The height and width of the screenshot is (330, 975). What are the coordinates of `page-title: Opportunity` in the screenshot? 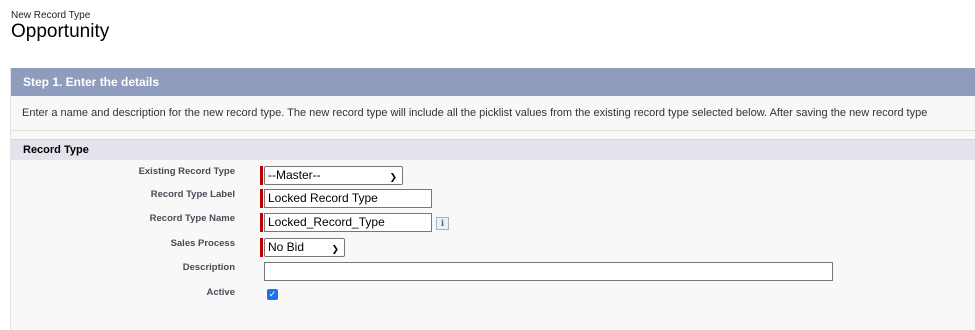 It's located at (60, 31).